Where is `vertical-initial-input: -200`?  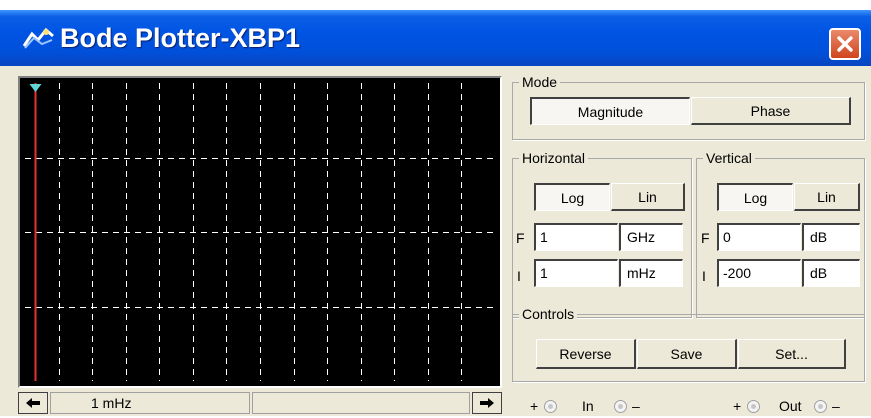 vertical-initial-input: -200 is located at coordinates (759, 273).